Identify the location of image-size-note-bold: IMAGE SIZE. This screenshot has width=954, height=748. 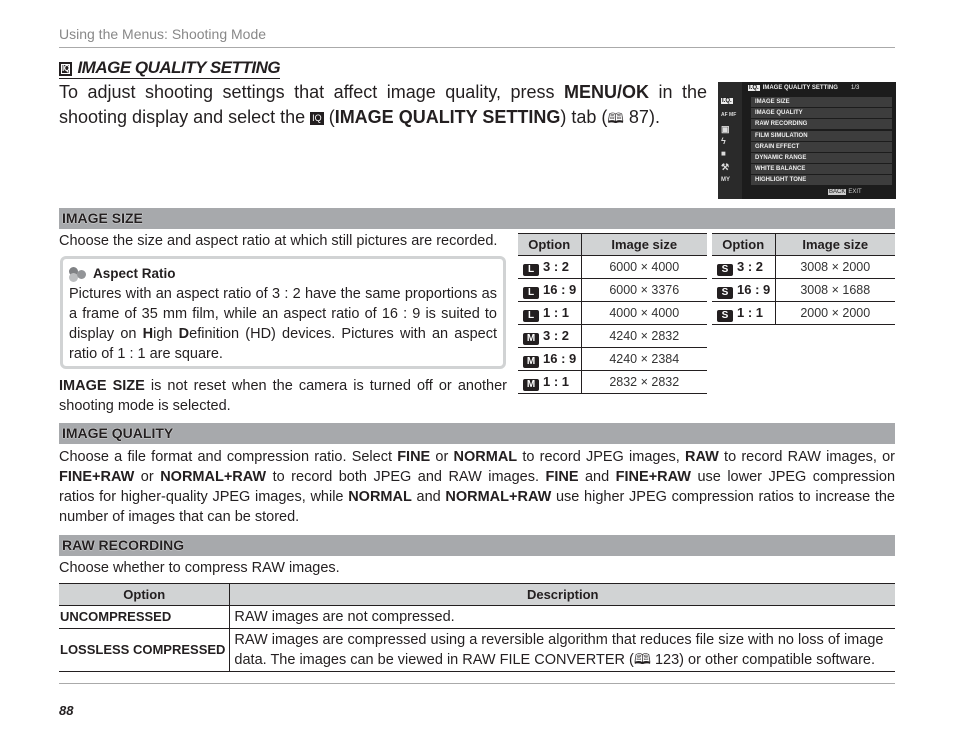
(102, 386).